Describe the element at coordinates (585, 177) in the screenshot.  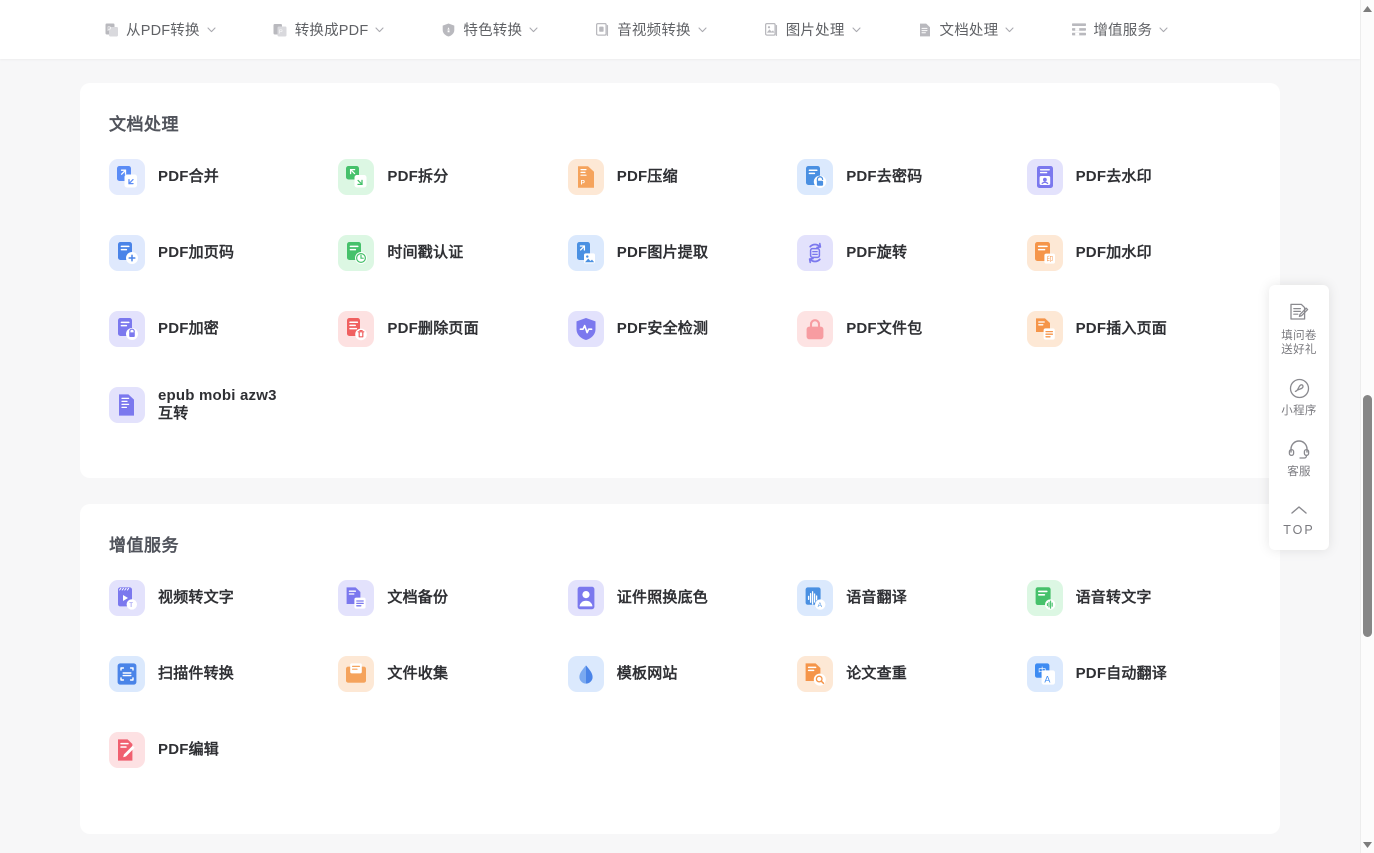
I see `pdf-compress-icon: P` at that location.